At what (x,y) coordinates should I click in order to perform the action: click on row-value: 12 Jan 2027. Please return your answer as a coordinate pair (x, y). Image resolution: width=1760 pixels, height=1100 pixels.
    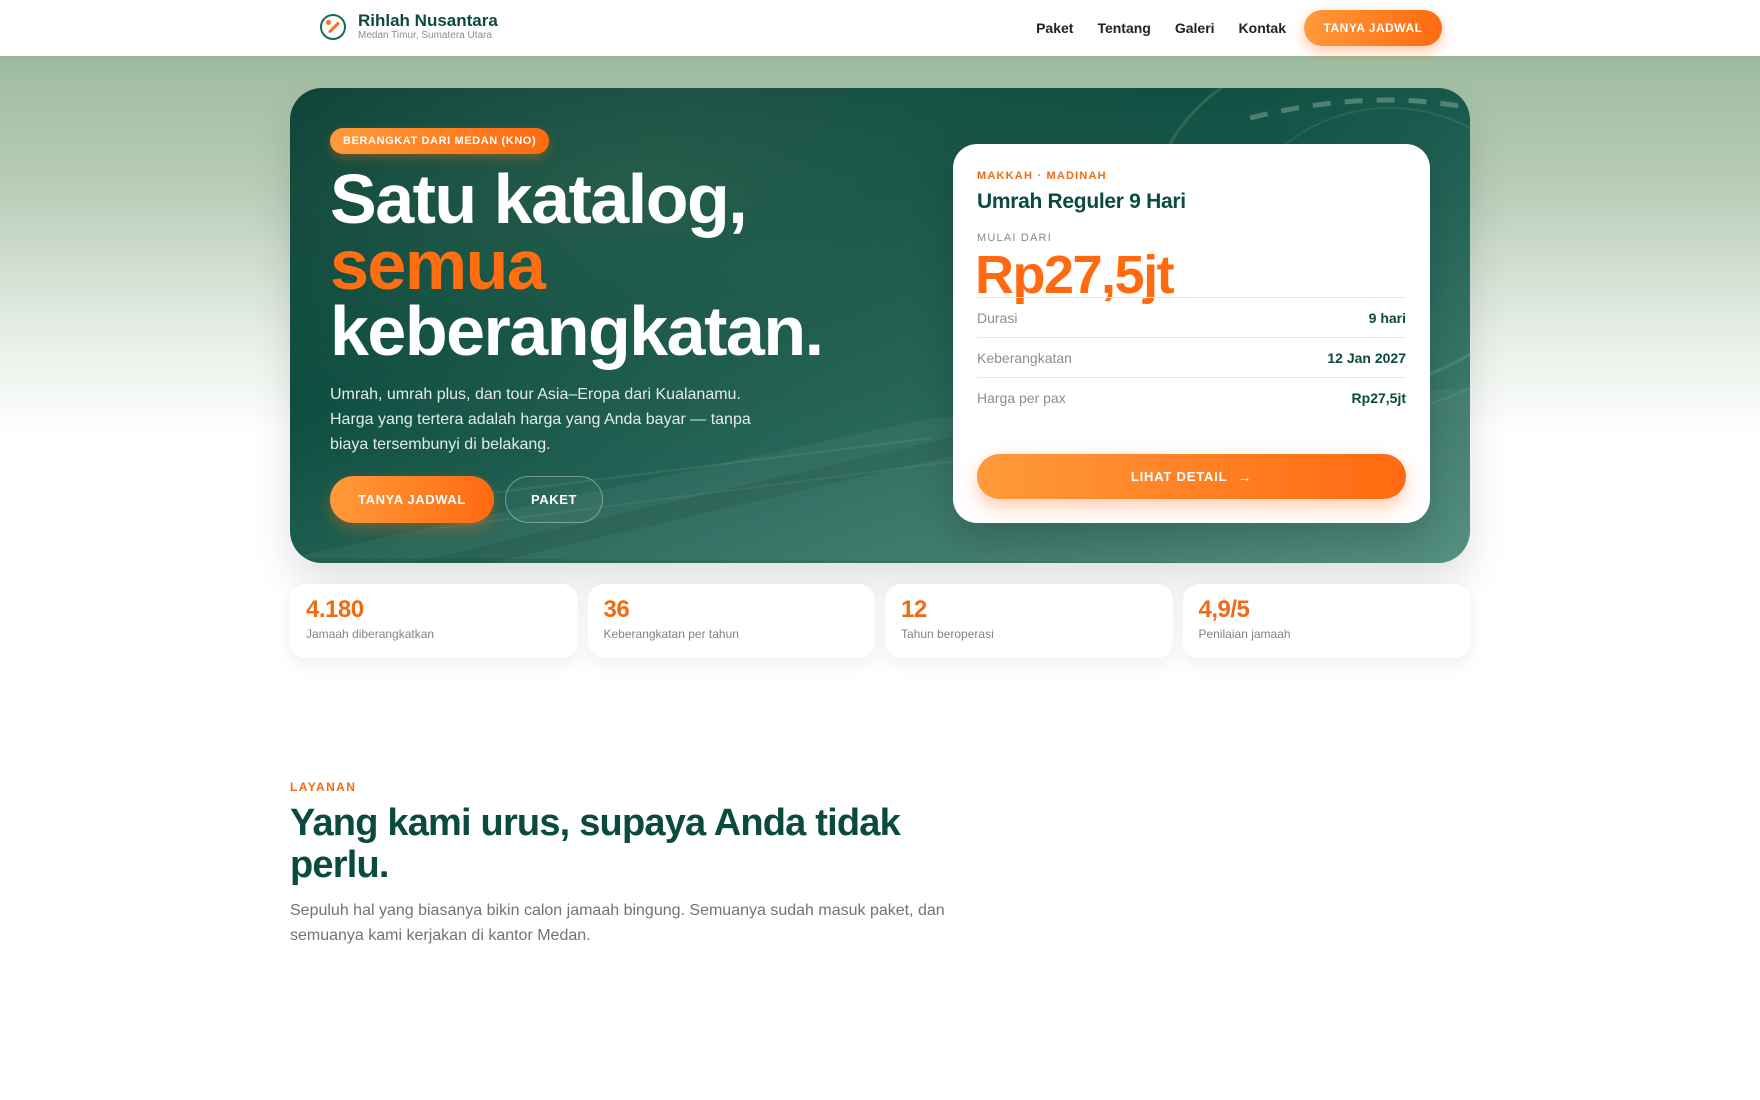
    Looking at the image, I should click on (1366, 357).